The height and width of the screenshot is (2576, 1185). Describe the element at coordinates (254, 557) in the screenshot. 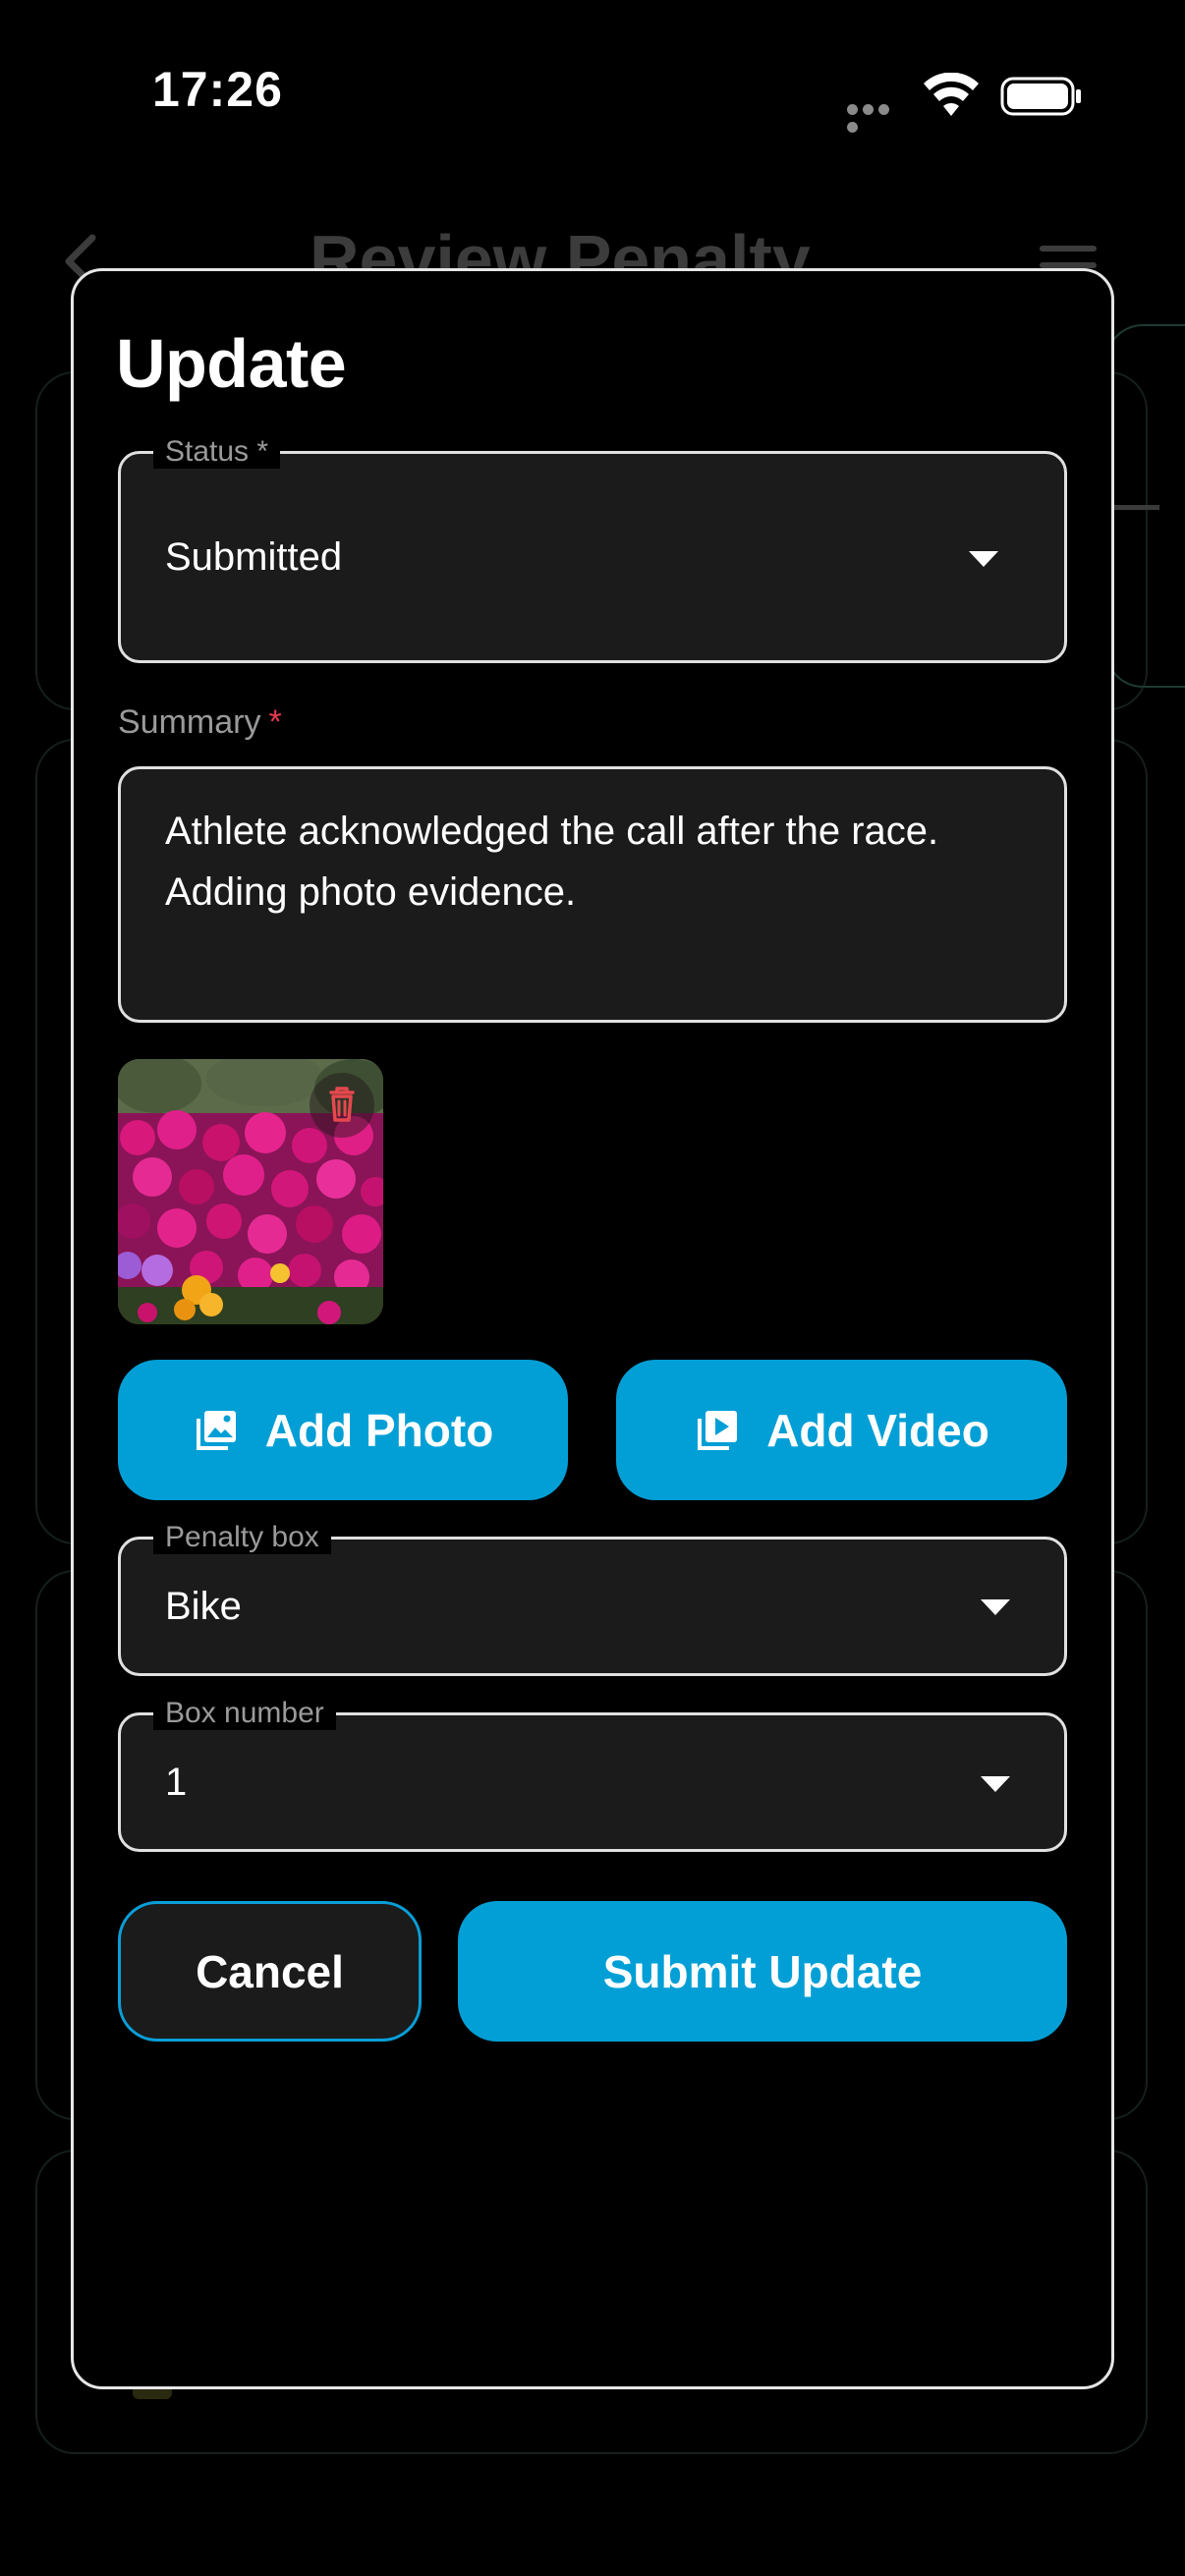

I see `status-value: Submitted` at that location.